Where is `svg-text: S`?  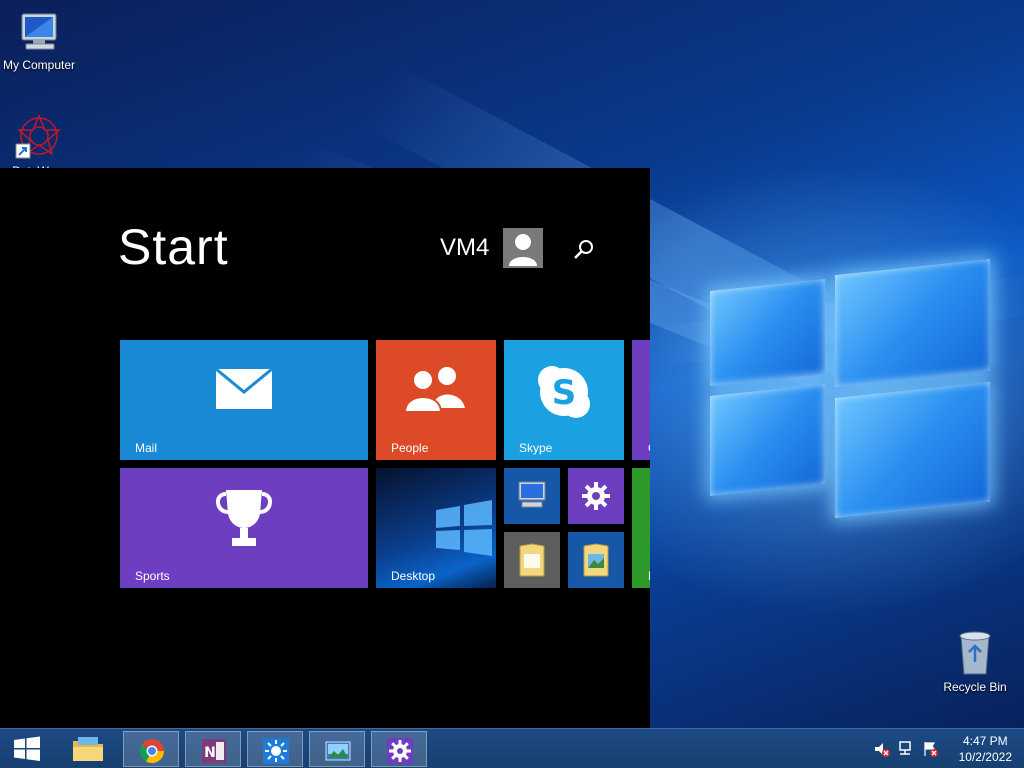
svg-text: S is located at coordinates (564, 393).